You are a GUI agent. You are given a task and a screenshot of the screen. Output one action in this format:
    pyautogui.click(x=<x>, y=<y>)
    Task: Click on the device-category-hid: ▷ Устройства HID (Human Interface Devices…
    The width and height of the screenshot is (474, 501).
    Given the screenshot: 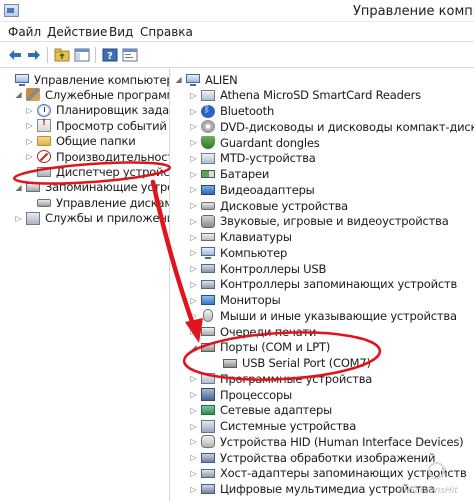 What is the action you would take?
    pyautogui.click(x=326, y=441)
    